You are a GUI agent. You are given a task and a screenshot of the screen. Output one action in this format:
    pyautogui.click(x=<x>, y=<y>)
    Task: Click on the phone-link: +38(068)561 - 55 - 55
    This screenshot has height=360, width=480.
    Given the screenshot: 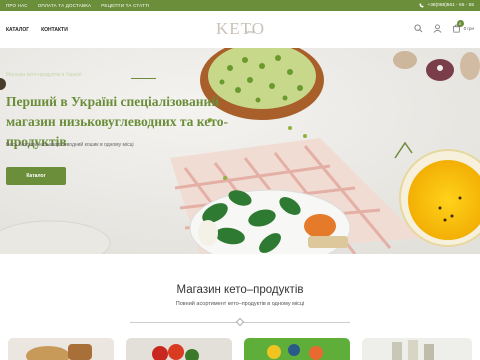 What is the action you would take?
    pyautogui.click(x=446, y=5)
    